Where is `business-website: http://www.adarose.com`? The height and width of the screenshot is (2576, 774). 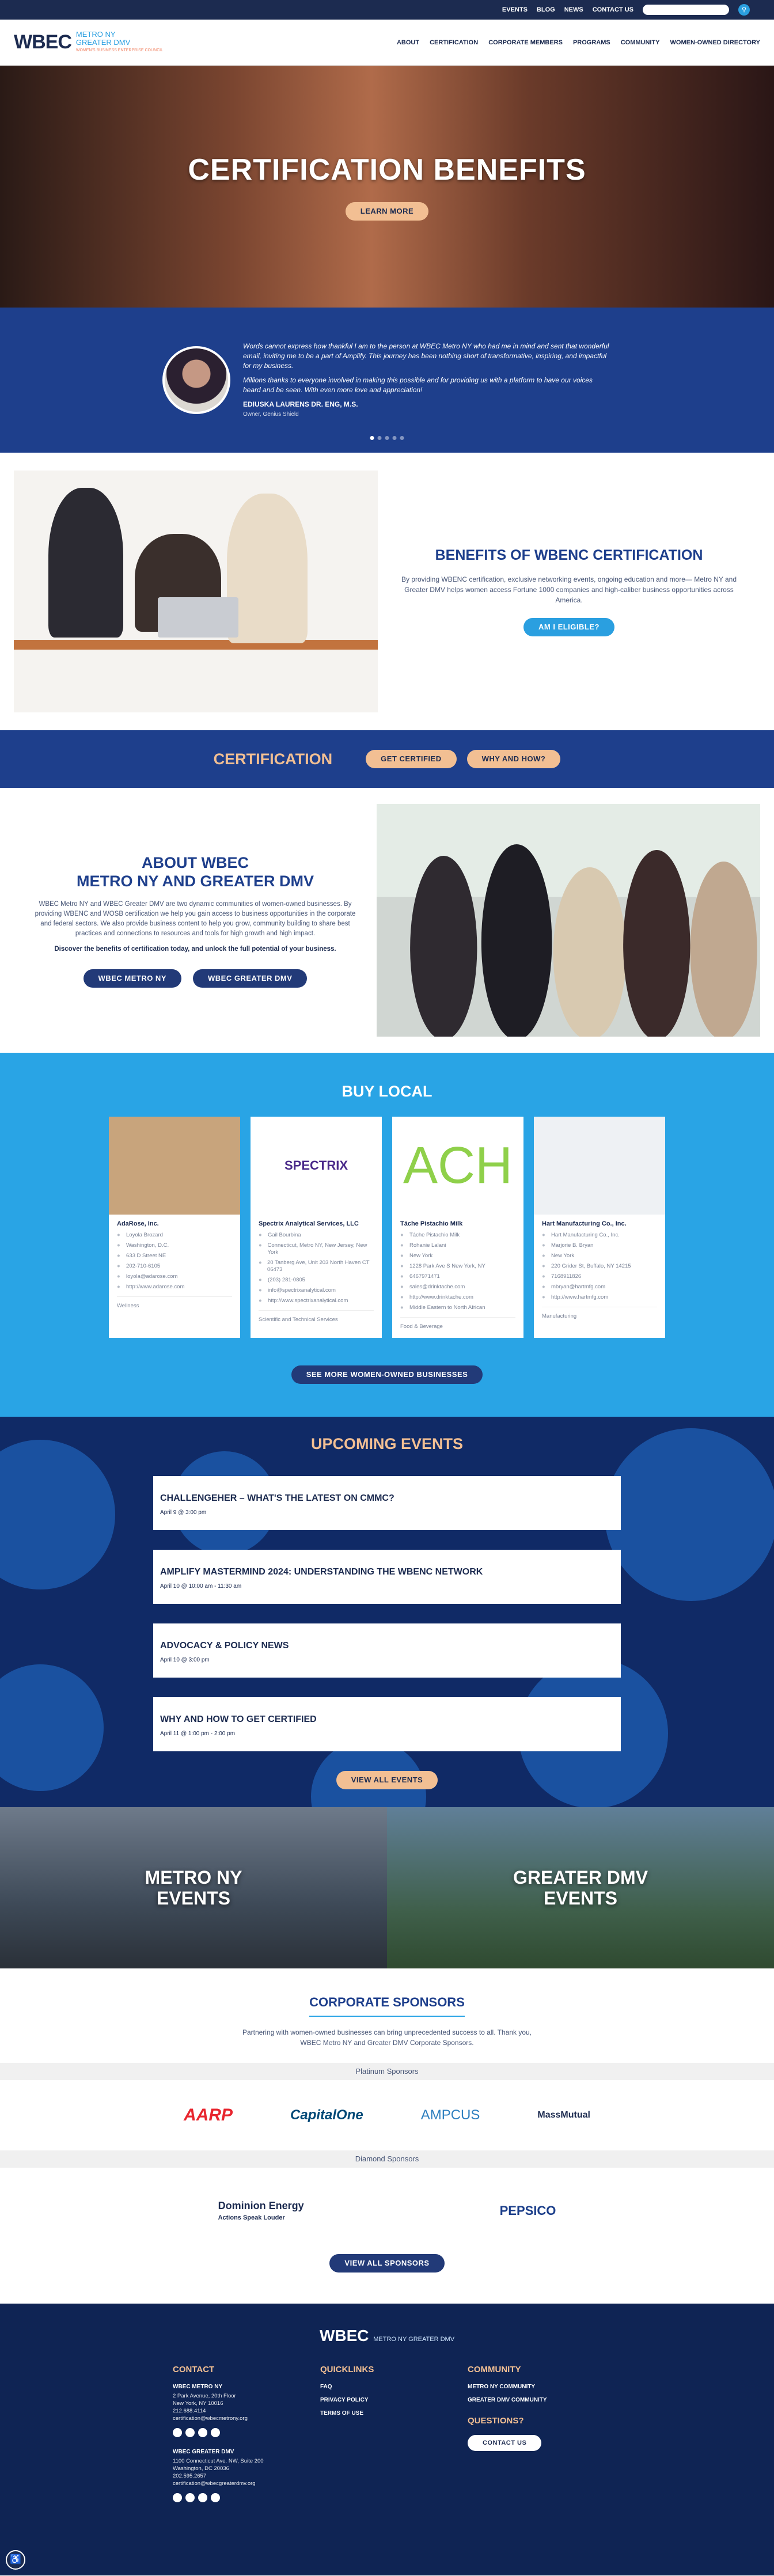 business-website: http://www.adarose.com is located at coordinates (155, 1287).